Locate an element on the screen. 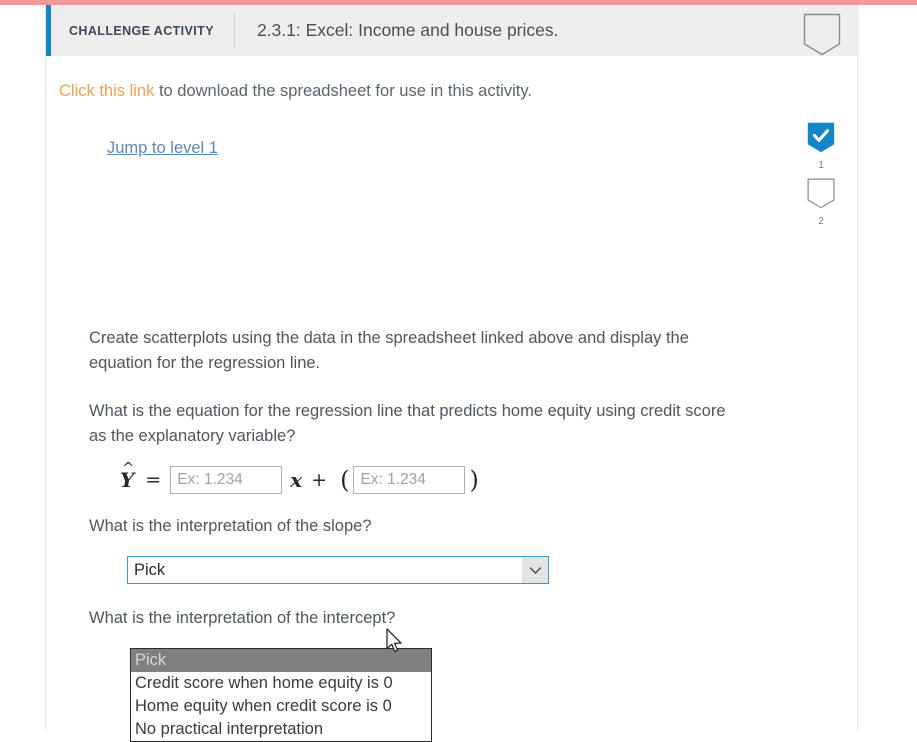 The image size is (917, 742). challenge-activity-label: CHALLENGE ACTIVITY is located at coordinates (141, 30).